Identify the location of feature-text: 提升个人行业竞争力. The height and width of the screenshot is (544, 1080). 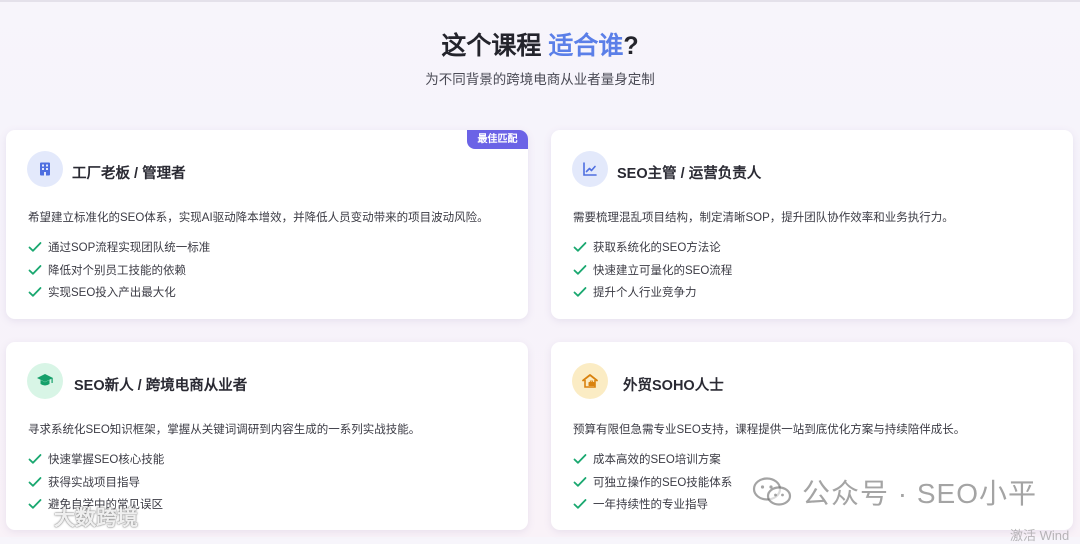
(645, 293).